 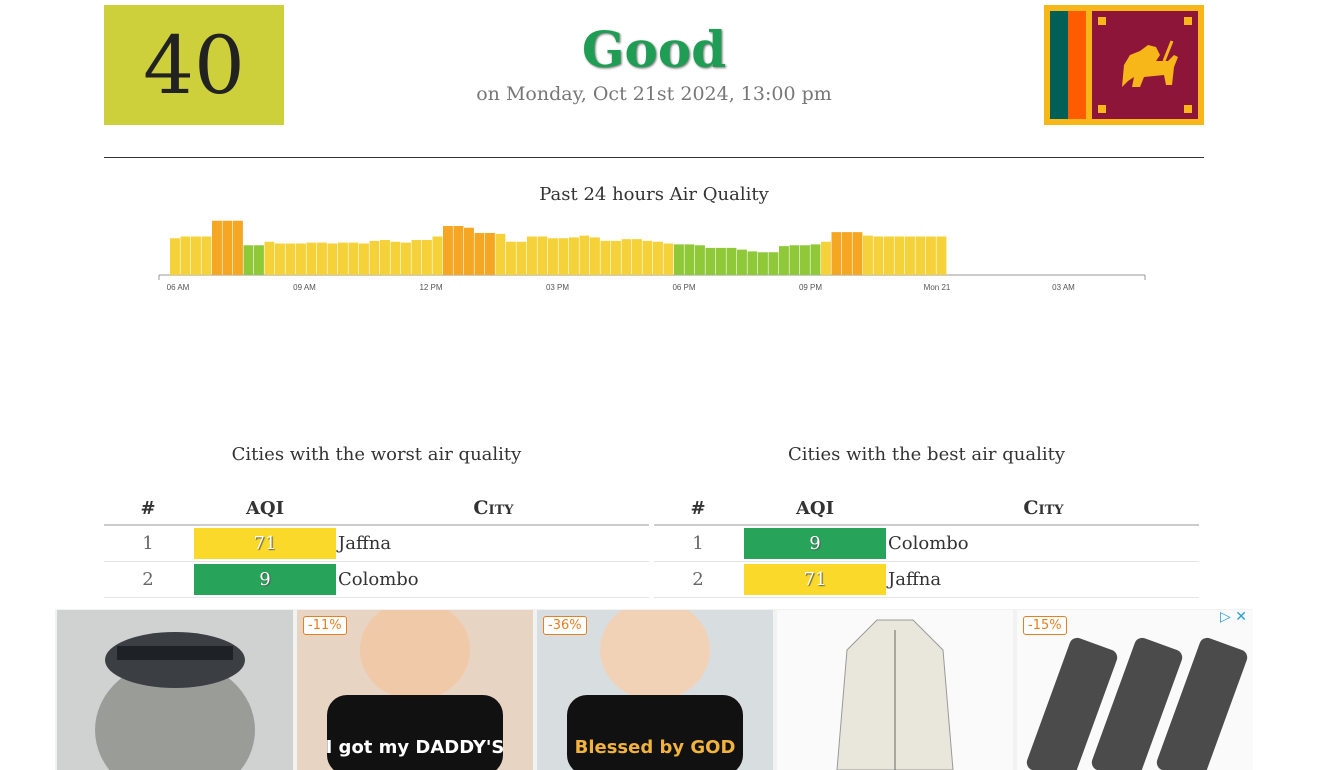 What do you see at coordinates (654, 157) in the screenshot?
I see `divider` at bounding box center [654, 157].